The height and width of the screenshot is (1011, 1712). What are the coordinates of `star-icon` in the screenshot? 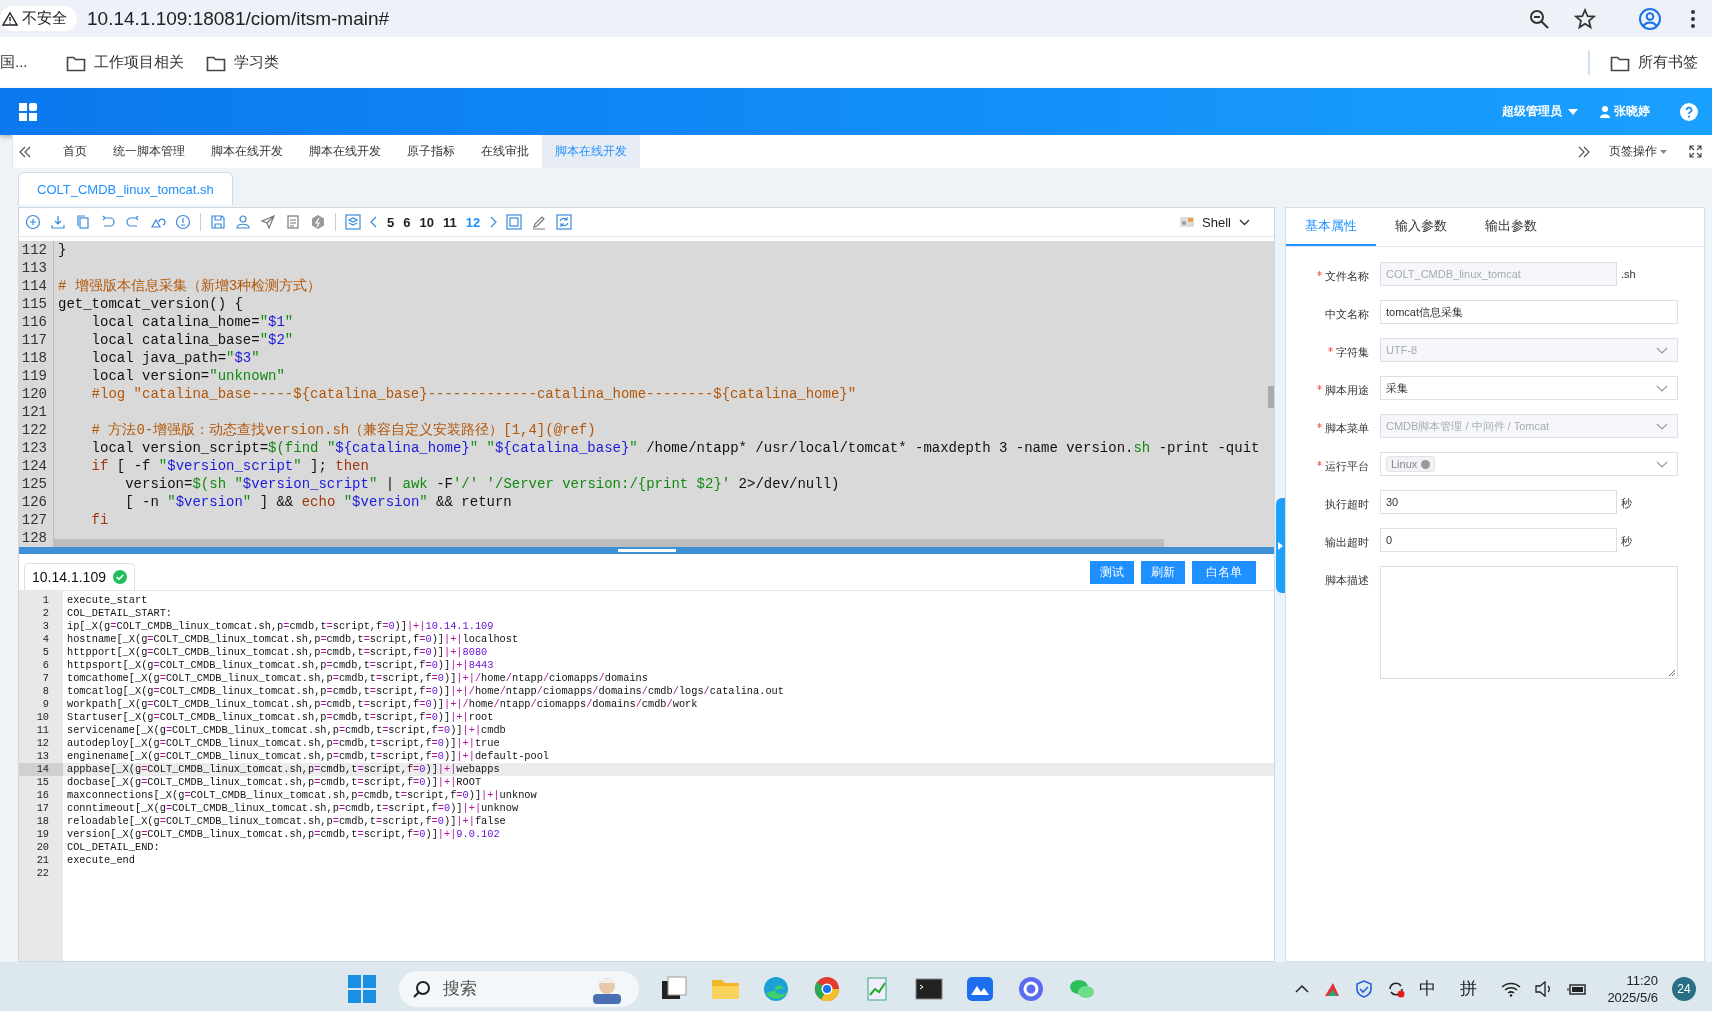 It's located at (1585, 18).